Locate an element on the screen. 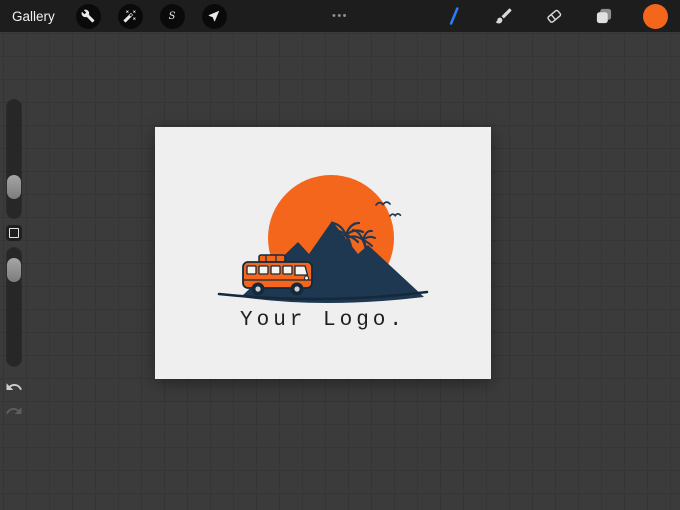  selection-s-icon: S is located at coordinates (172, 16).